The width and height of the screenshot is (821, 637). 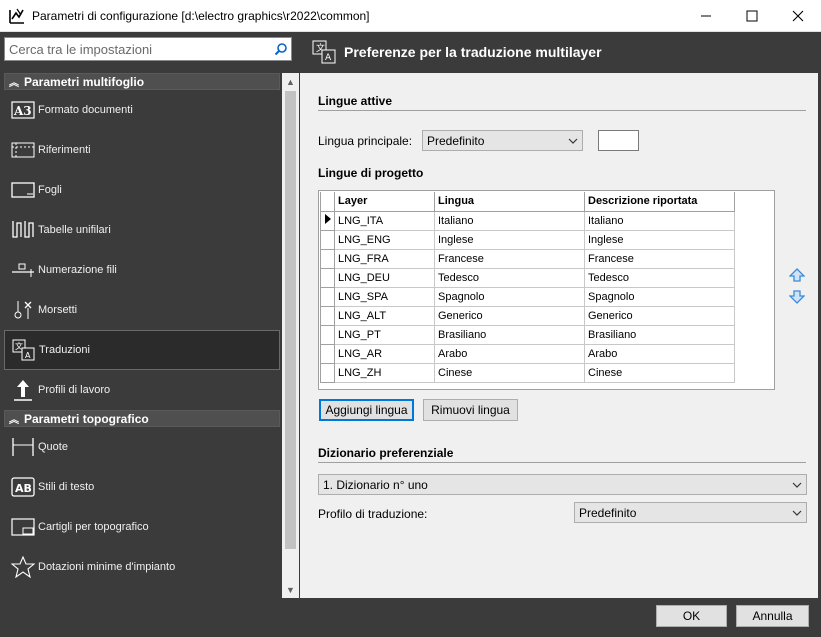 I want to click on minimize-icon, so click(x=706, y=15).